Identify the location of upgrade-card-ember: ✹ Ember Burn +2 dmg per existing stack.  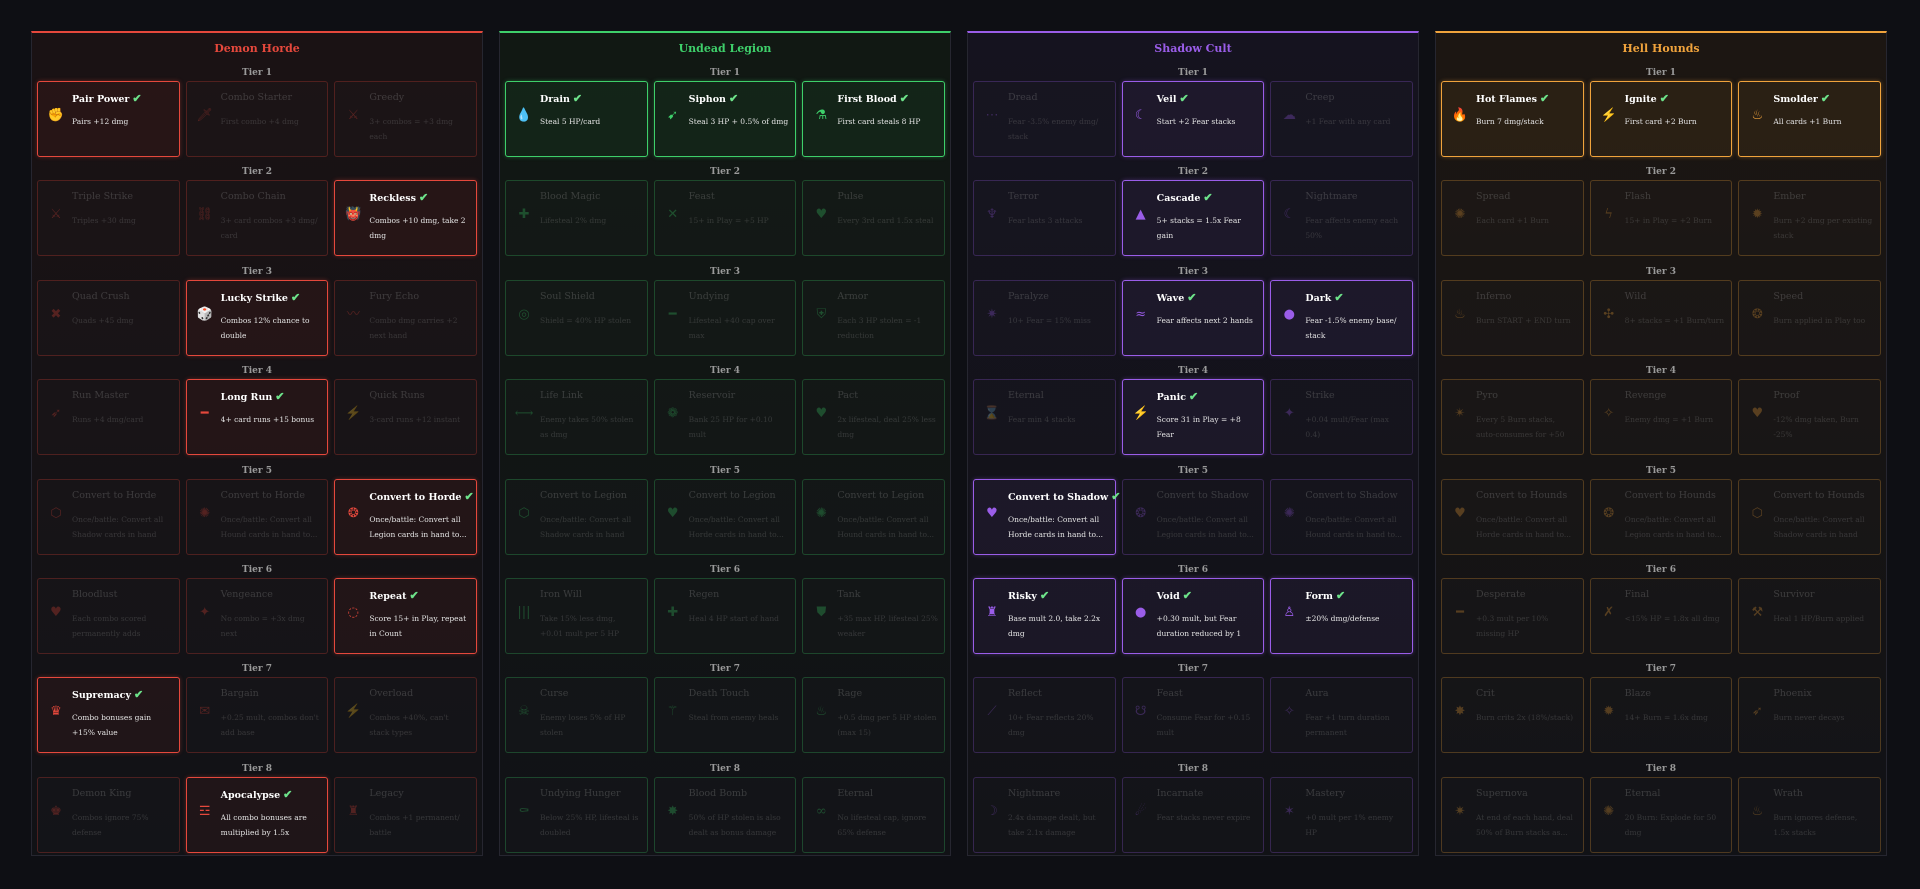
(1810, 218).